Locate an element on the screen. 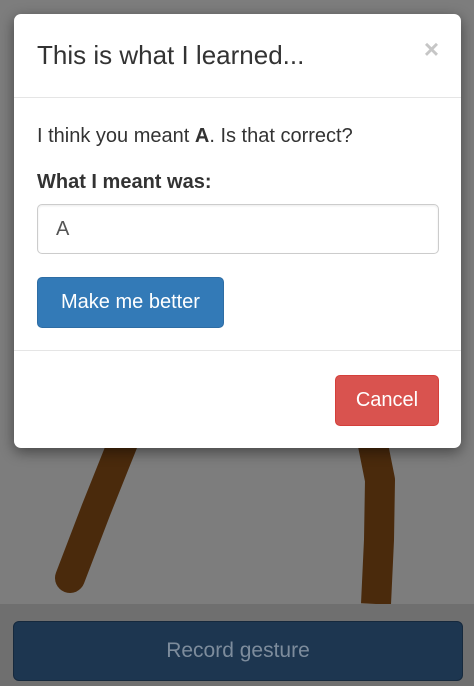 The image size is (474, 686). close-icon: × is located at coordinates (431, 49).